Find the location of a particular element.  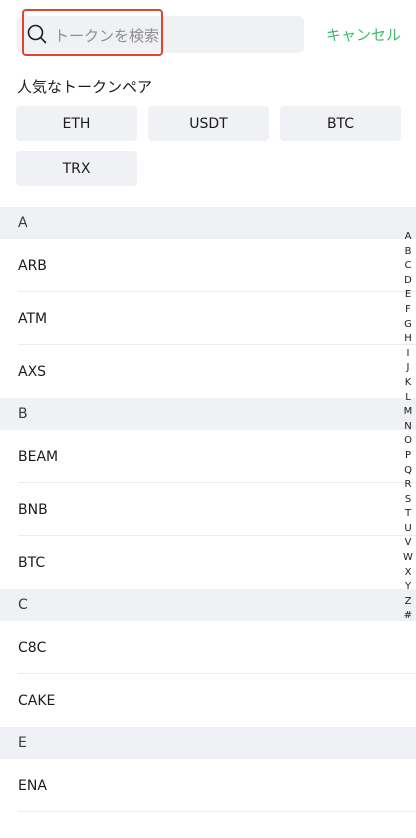

alpha-index-letter: A is located at coordinates (408, 237).